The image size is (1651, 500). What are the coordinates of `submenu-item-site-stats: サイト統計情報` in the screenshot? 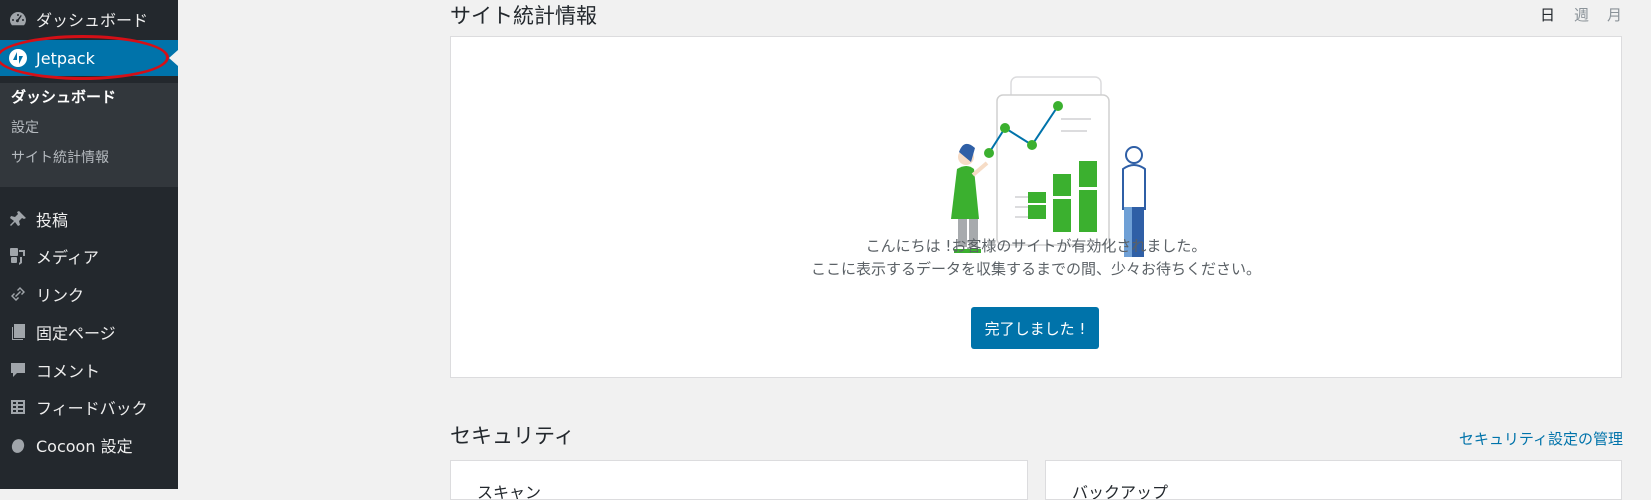 It's located at (60, 157).